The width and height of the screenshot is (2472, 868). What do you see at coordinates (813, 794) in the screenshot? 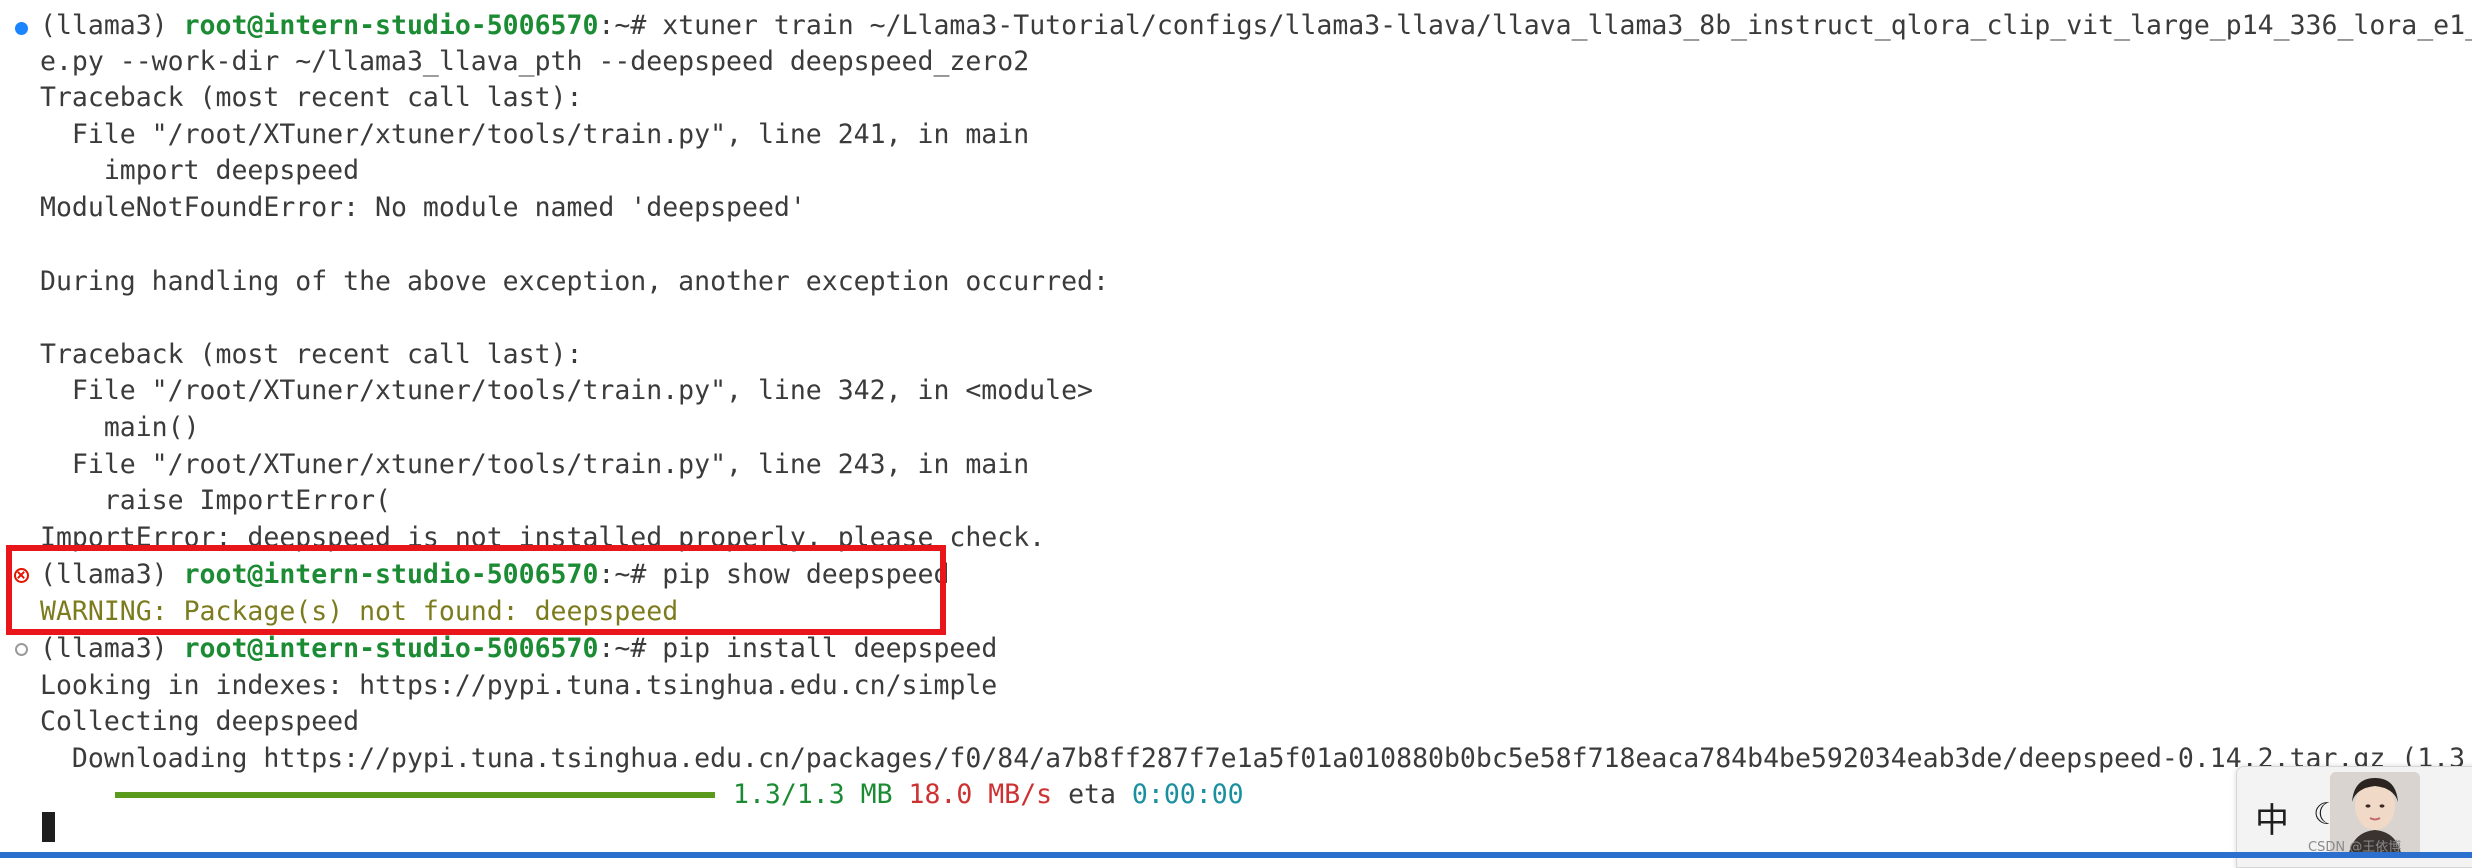
I see `progress-size: 1.3/1.3 MB` at bounding box center [813, 794].